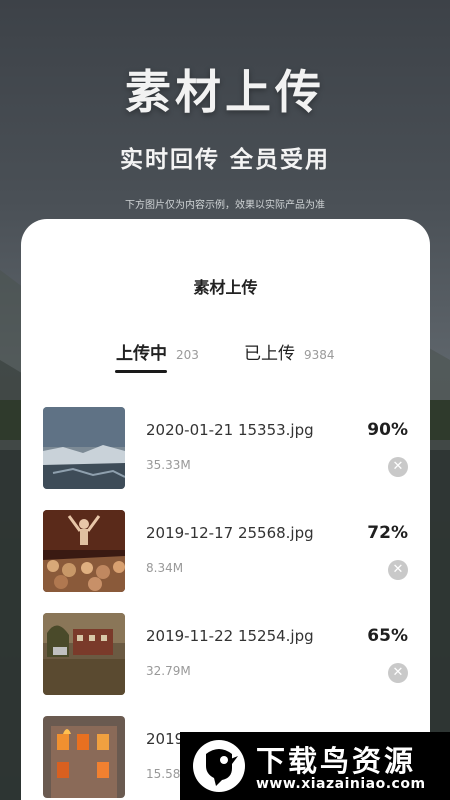 Image resolution: width=450 pixels, height=800 pixels. Describe the element at coordinates (387, 430) in the screenshot. I see `upload-progress: 90%` at that location.